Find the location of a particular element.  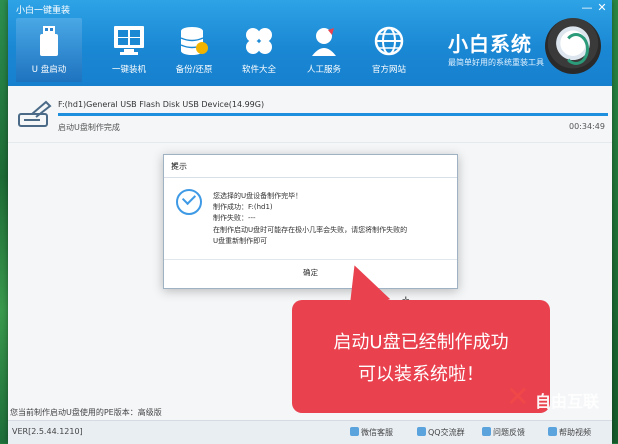

help-video-link: 帮助视频 is located at coordinates (569, 432).